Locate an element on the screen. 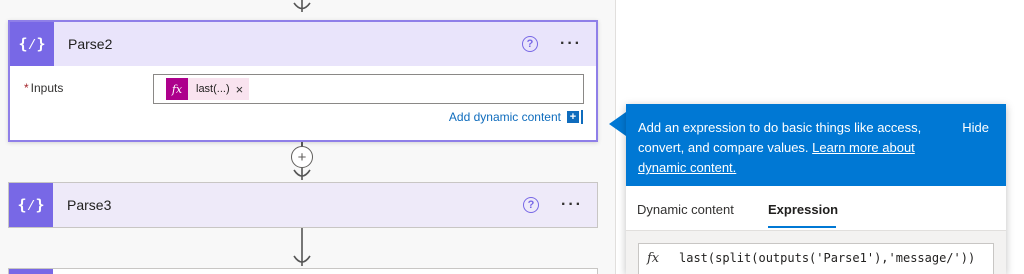 This screenshot has width=1024, height=274. action-card-next is located at coordinates (303, 271).